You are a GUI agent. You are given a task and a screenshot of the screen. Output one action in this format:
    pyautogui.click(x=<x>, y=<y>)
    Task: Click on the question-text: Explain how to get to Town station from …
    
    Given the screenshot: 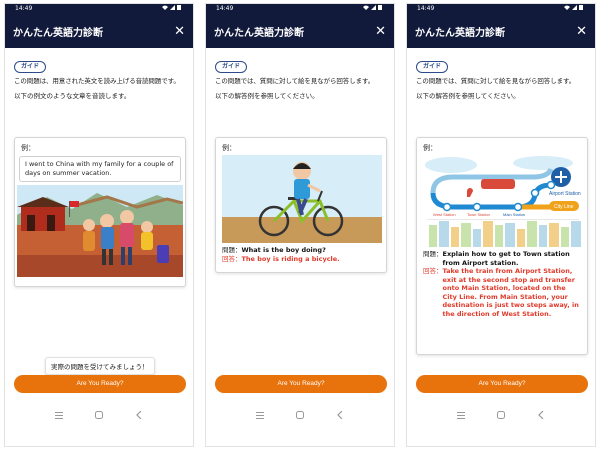 What is the action you would take?
    pyautogui.click(x=506, y=258)
    